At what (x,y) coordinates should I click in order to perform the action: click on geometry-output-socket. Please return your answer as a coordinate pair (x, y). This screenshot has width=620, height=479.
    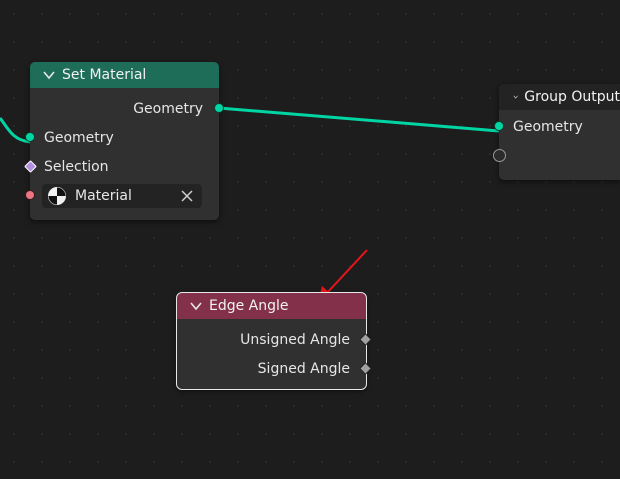
    Looking at the image, I should click on (219, 108).